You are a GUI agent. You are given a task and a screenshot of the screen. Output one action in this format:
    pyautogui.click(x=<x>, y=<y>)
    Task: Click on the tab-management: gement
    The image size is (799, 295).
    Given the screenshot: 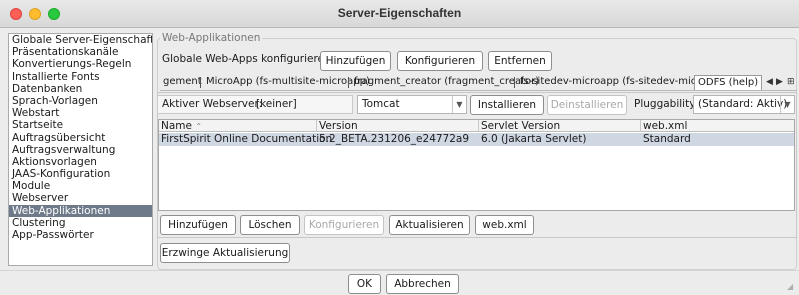 What is the action you would take?
    pyautogui.click(x=182, y=82)
    